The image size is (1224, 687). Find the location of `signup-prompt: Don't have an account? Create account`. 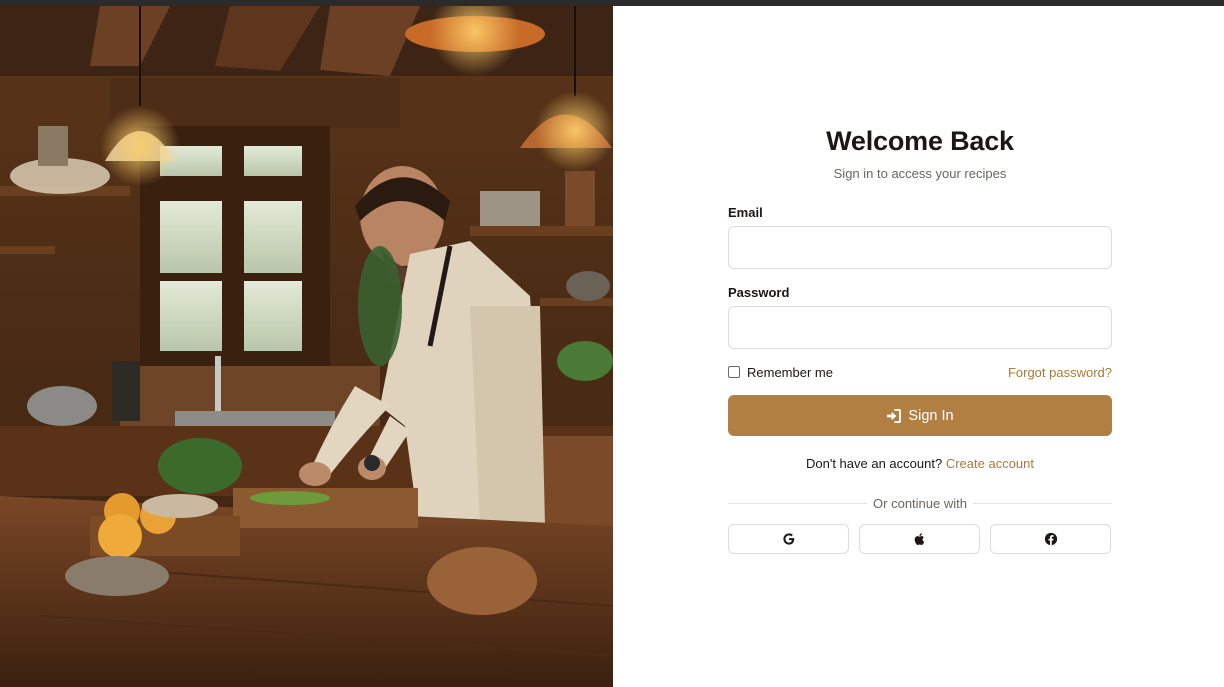

signup-prompt: Don't have an account? Create account is located at coordinates (920, 464).